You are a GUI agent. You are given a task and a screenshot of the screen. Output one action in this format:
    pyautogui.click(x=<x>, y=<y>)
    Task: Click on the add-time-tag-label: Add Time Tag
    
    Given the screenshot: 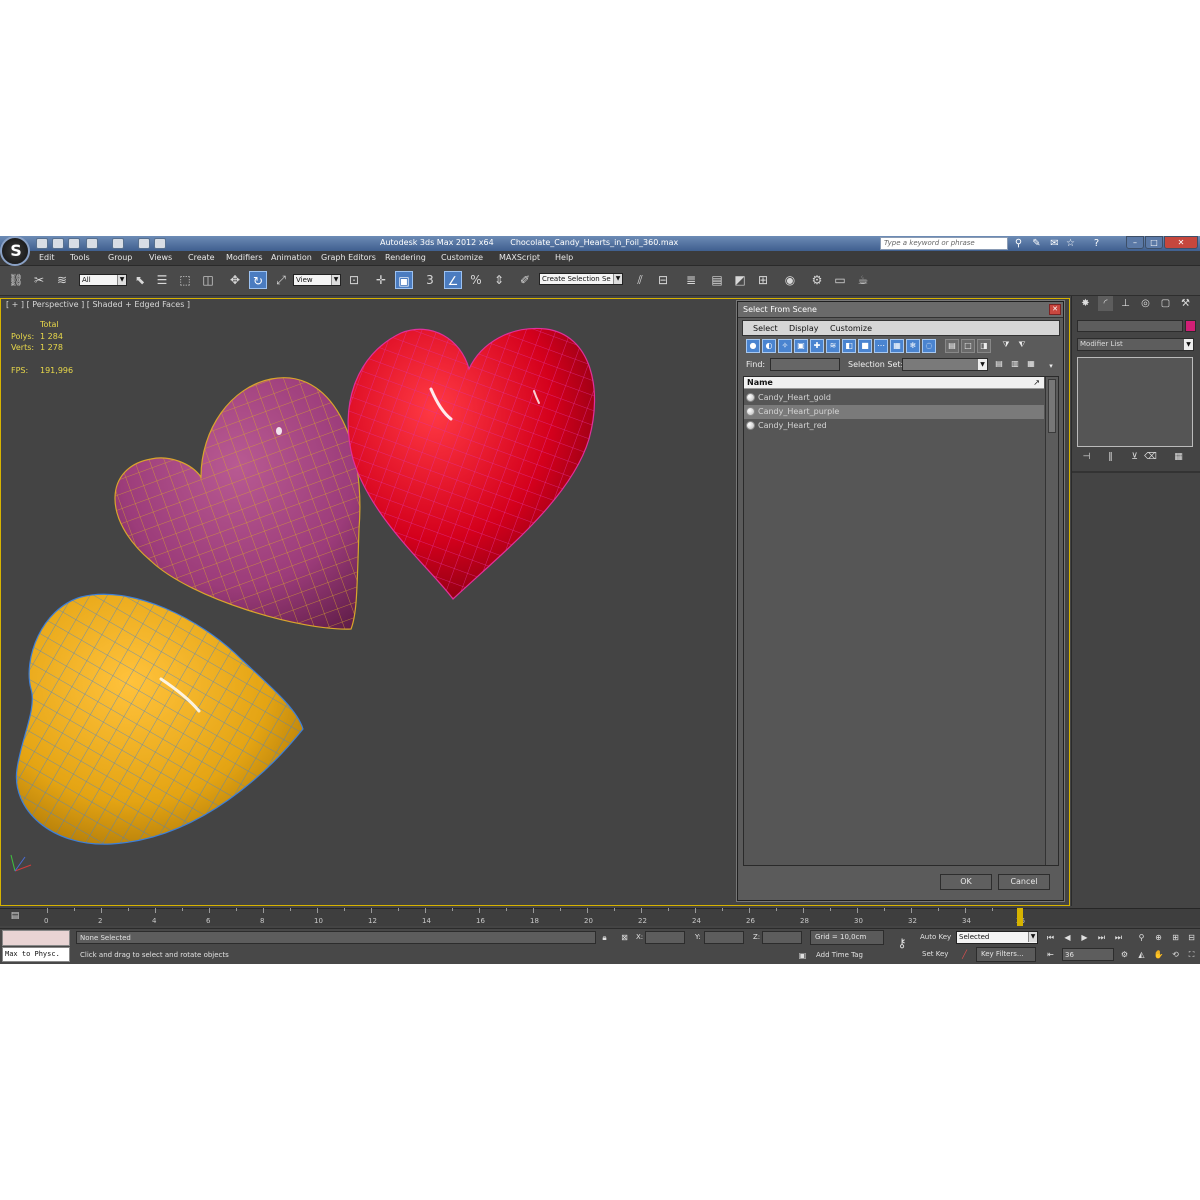 What is the action you would take?
    pyautogui.click(x=839, y=955)
    